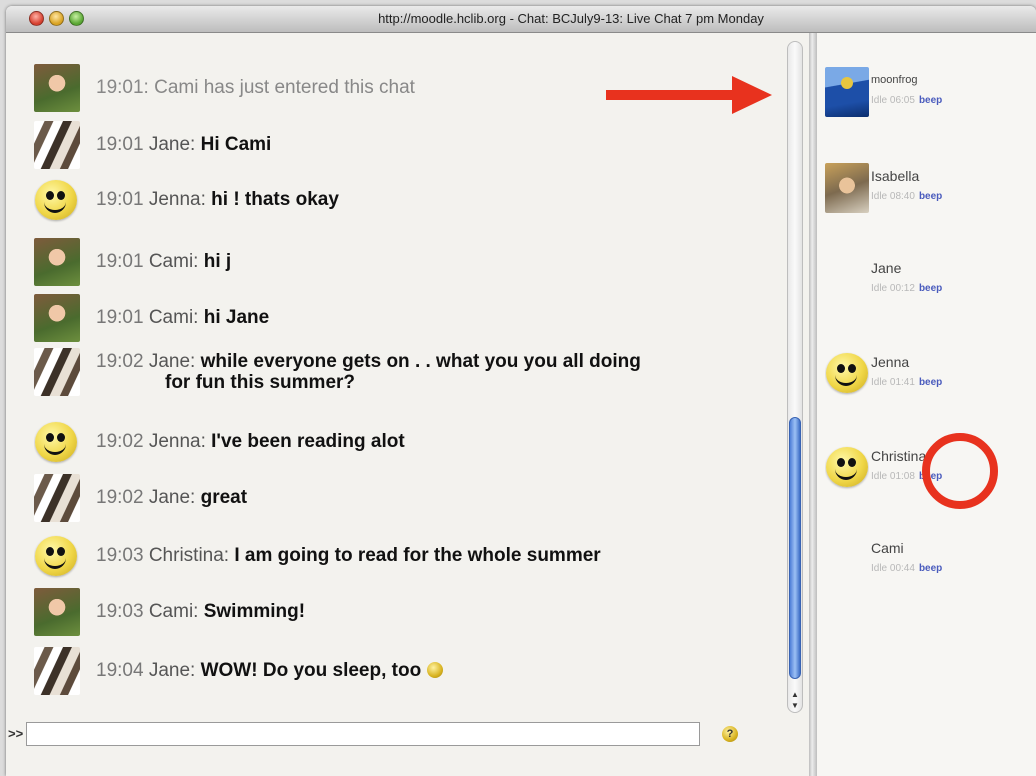 This screenshot has width=1036, height=776. Describe the element at coordinates (224, 497) in the screenshot. I see `message-text: great` at that location.